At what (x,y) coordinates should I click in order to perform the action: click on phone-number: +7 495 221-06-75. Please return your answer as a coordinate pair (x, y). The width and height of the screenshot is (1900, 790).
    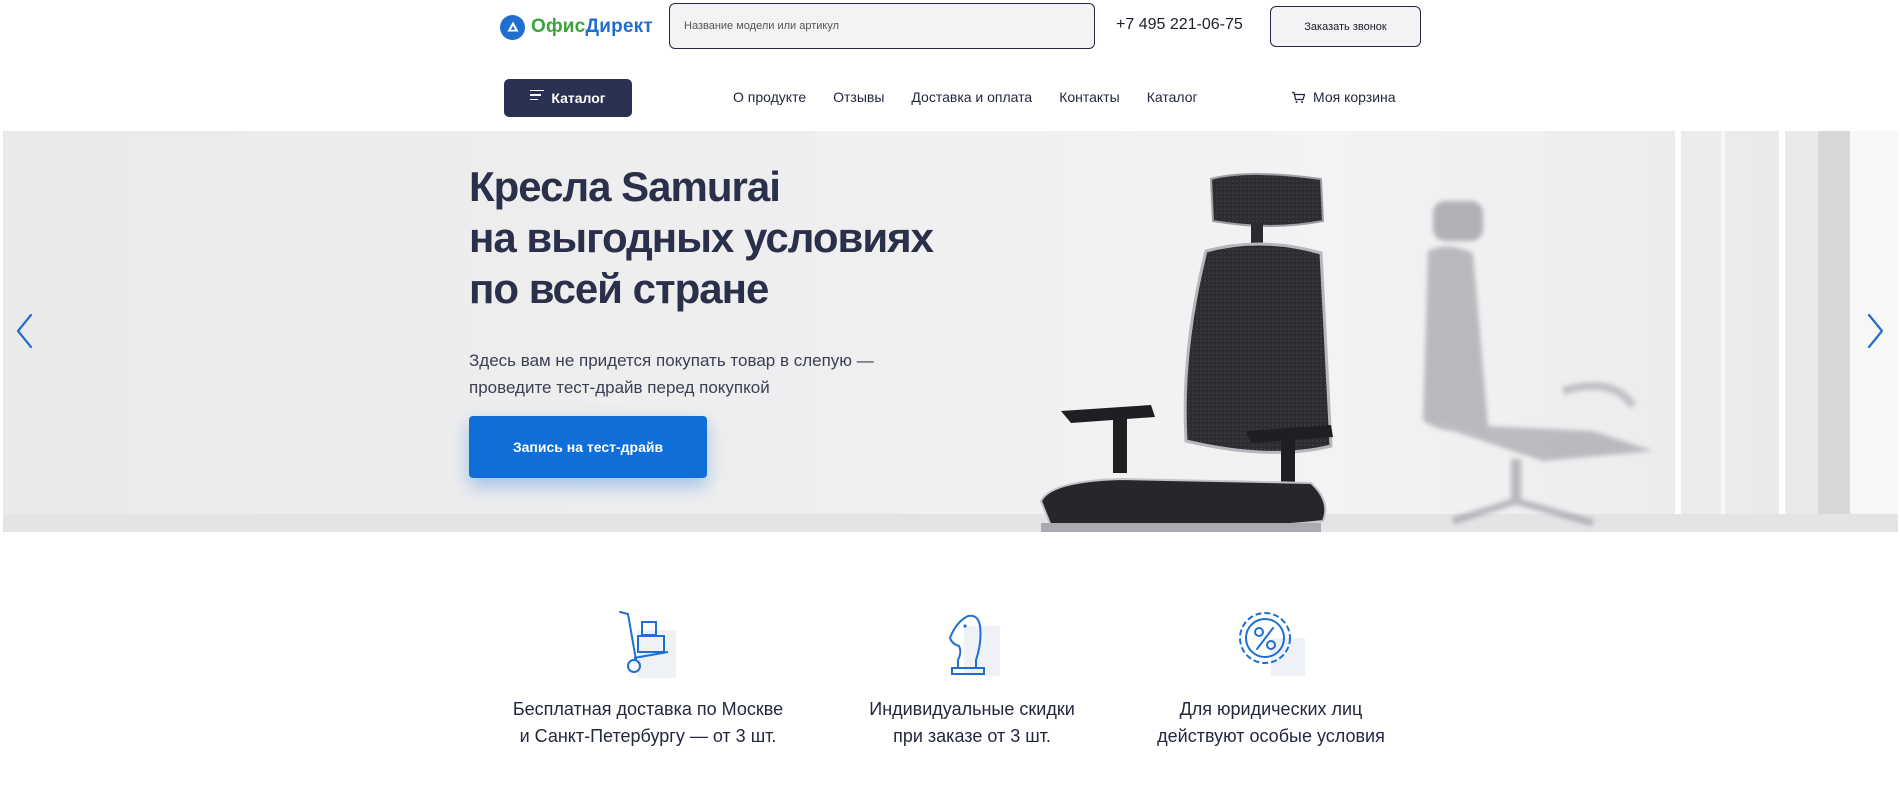
    Looking at the image, I should click on (1179, 25).